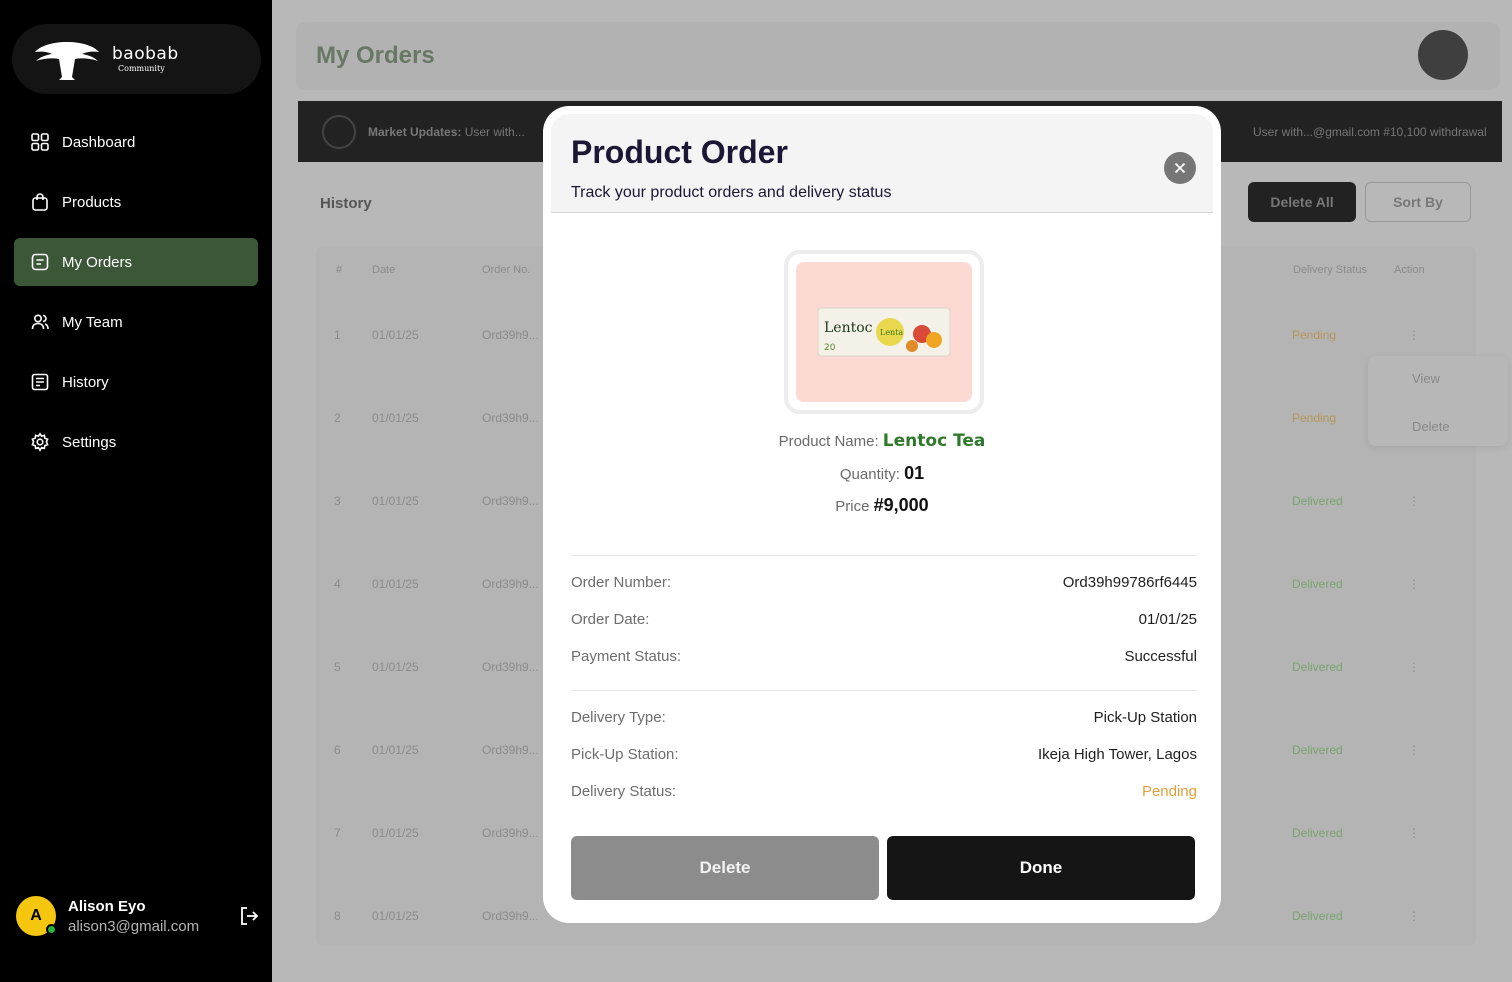 Image resolution: width=1512 pixels, height=982 pixels. What do you see at coordinates (725, 868) in the screenshot?
I see `delete-button: Delete` at bounding box center [725, 868].